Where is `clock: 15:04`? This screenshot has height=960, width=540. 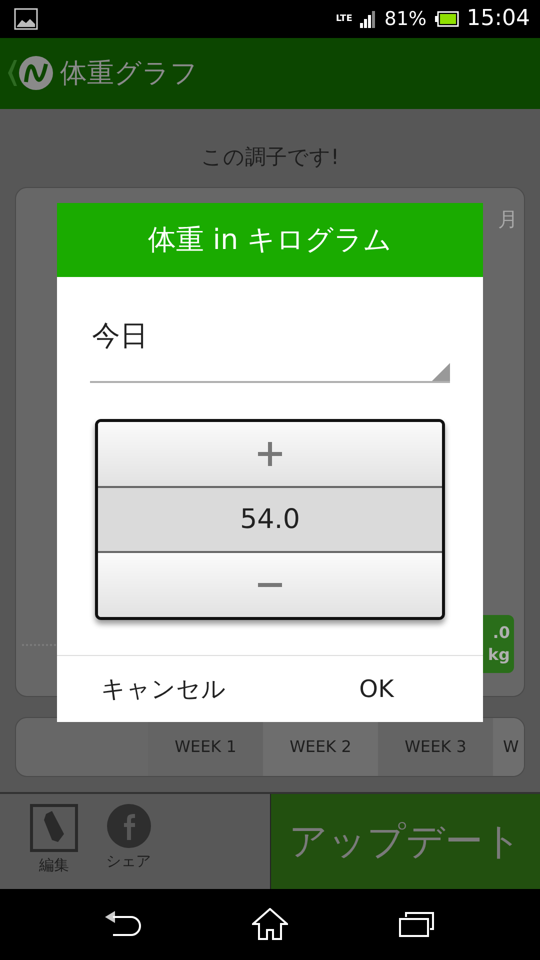 clock: 15:04 is located at coordinates (498, 19).